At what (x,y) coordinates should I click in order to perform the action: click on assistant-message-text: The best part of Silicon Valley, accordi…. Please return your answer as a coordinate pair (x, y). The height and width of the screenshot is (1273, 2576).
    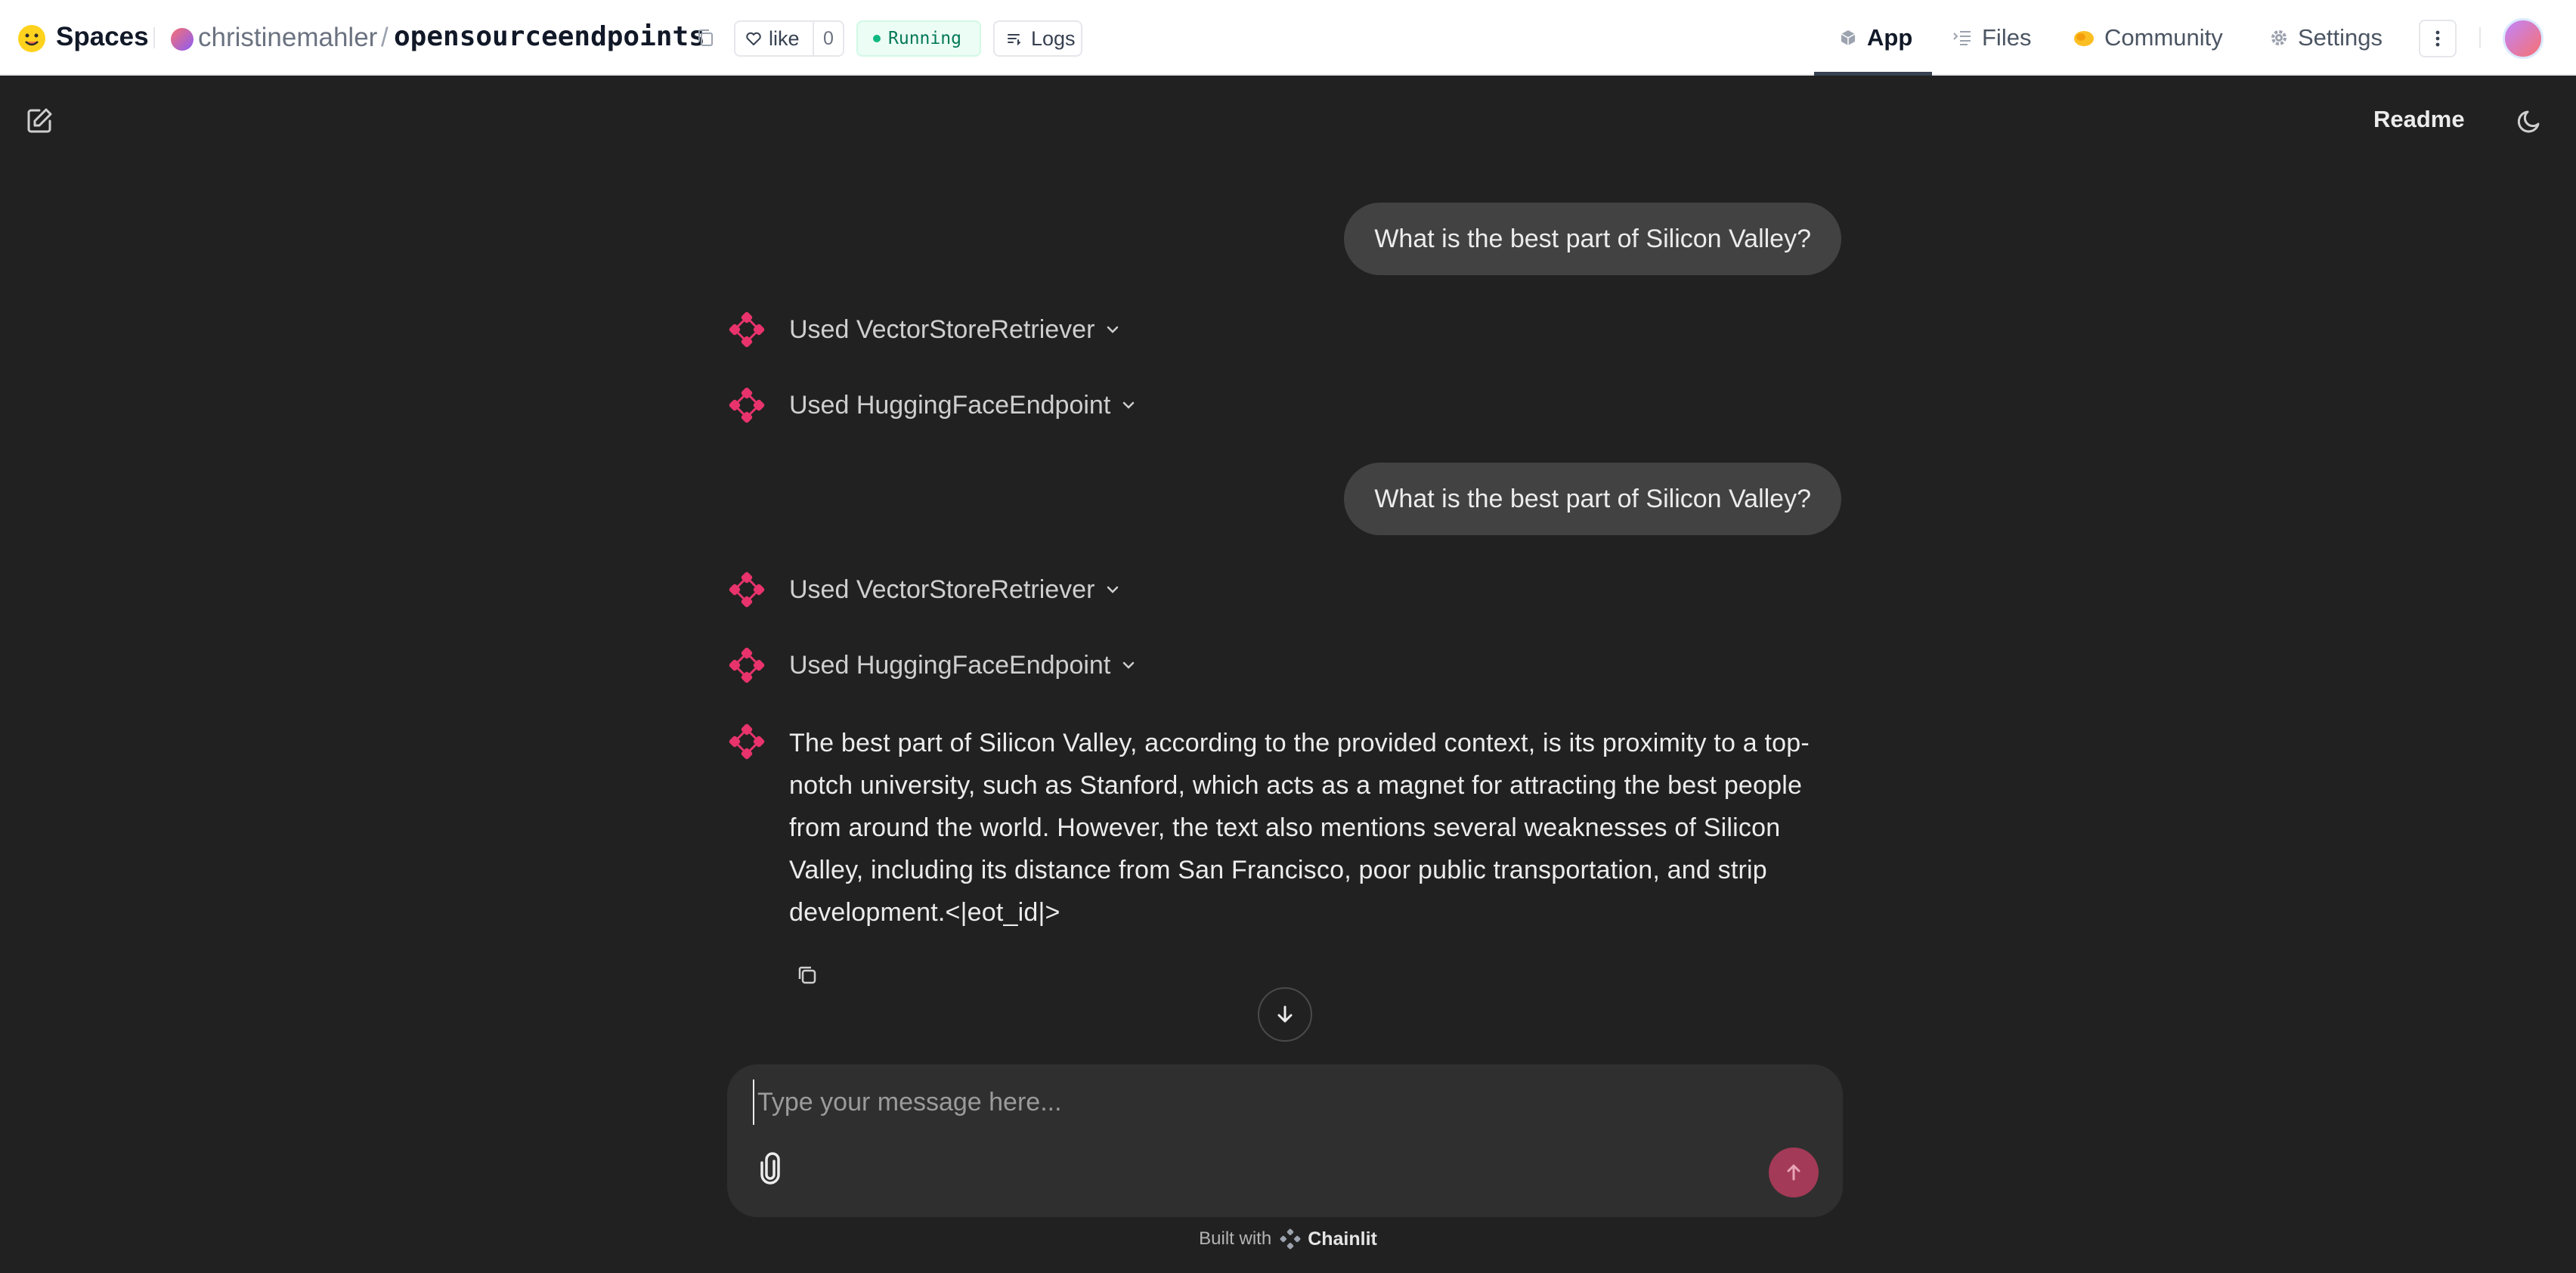
    Looking at the image, I should click on (1299, 828).